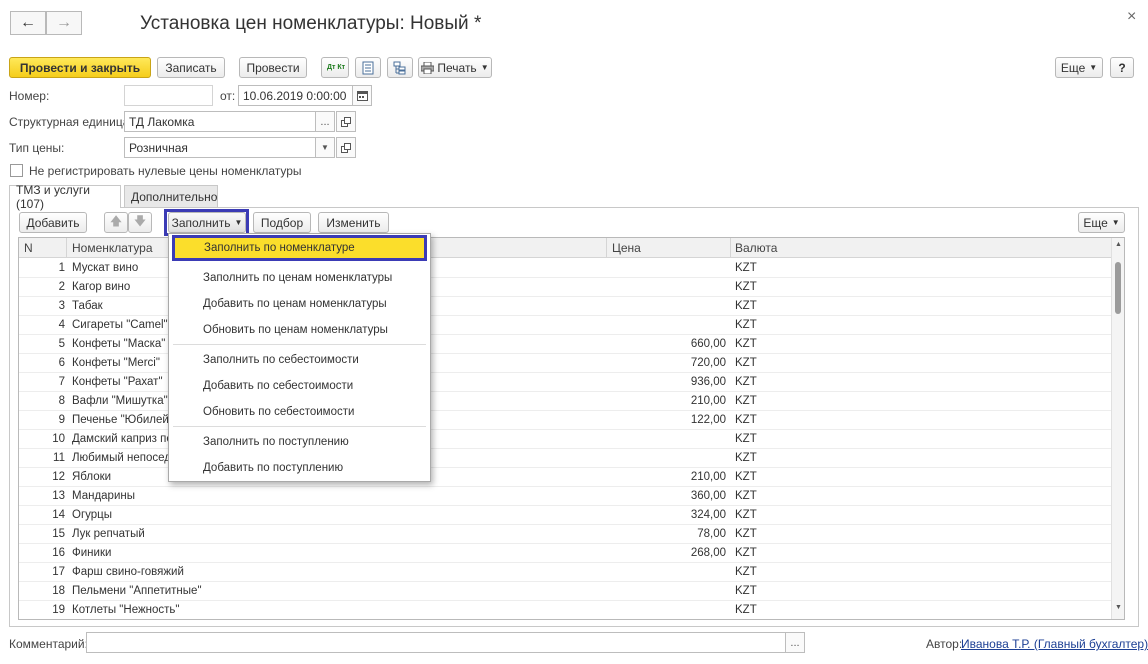  I want to click on forward-arrow-icon: →, so click(64, 22).